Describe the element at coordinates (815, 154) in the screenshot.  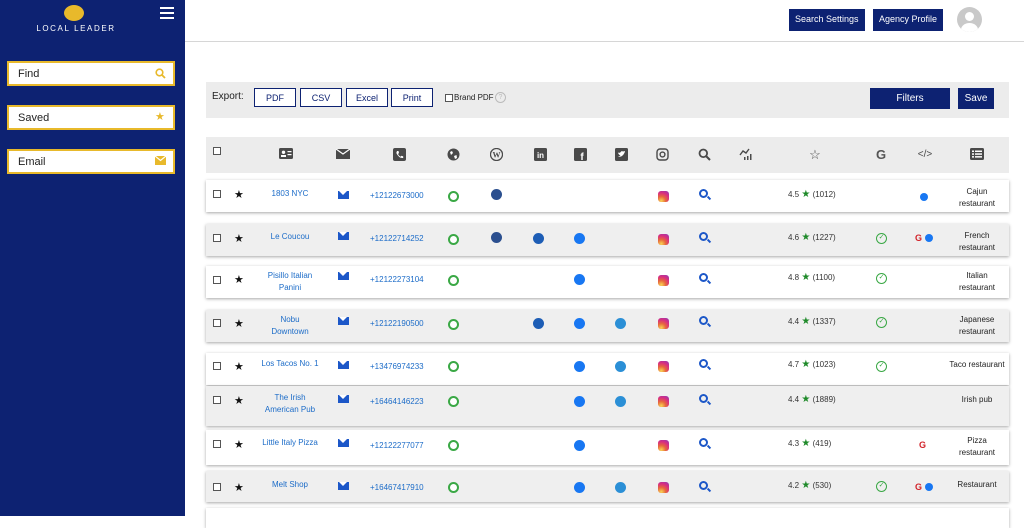
I see `rating-column-icon: ☆` at that location.